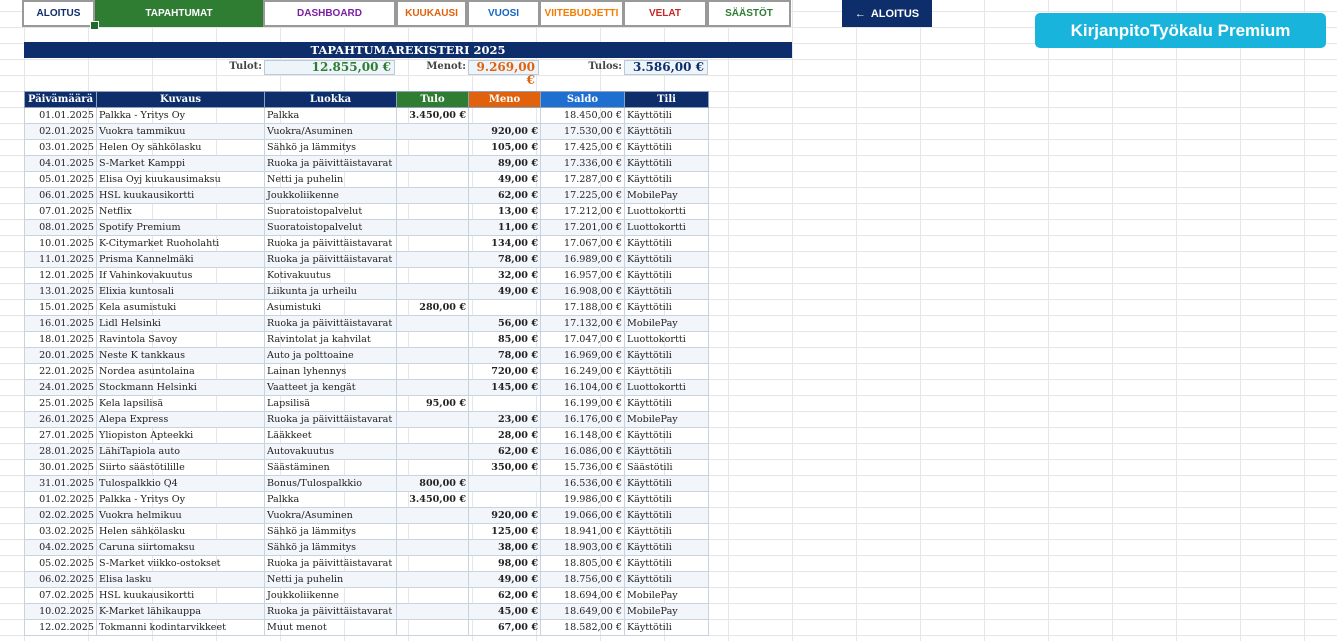 The image size is (1337, 641). I want to click on expense-cell: 920,00 €, so click(504, 131).